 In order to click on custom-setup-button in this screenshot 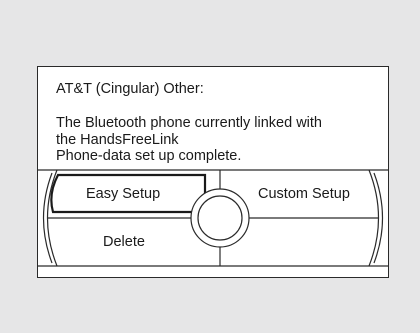, I will do `click(307, 194)`.